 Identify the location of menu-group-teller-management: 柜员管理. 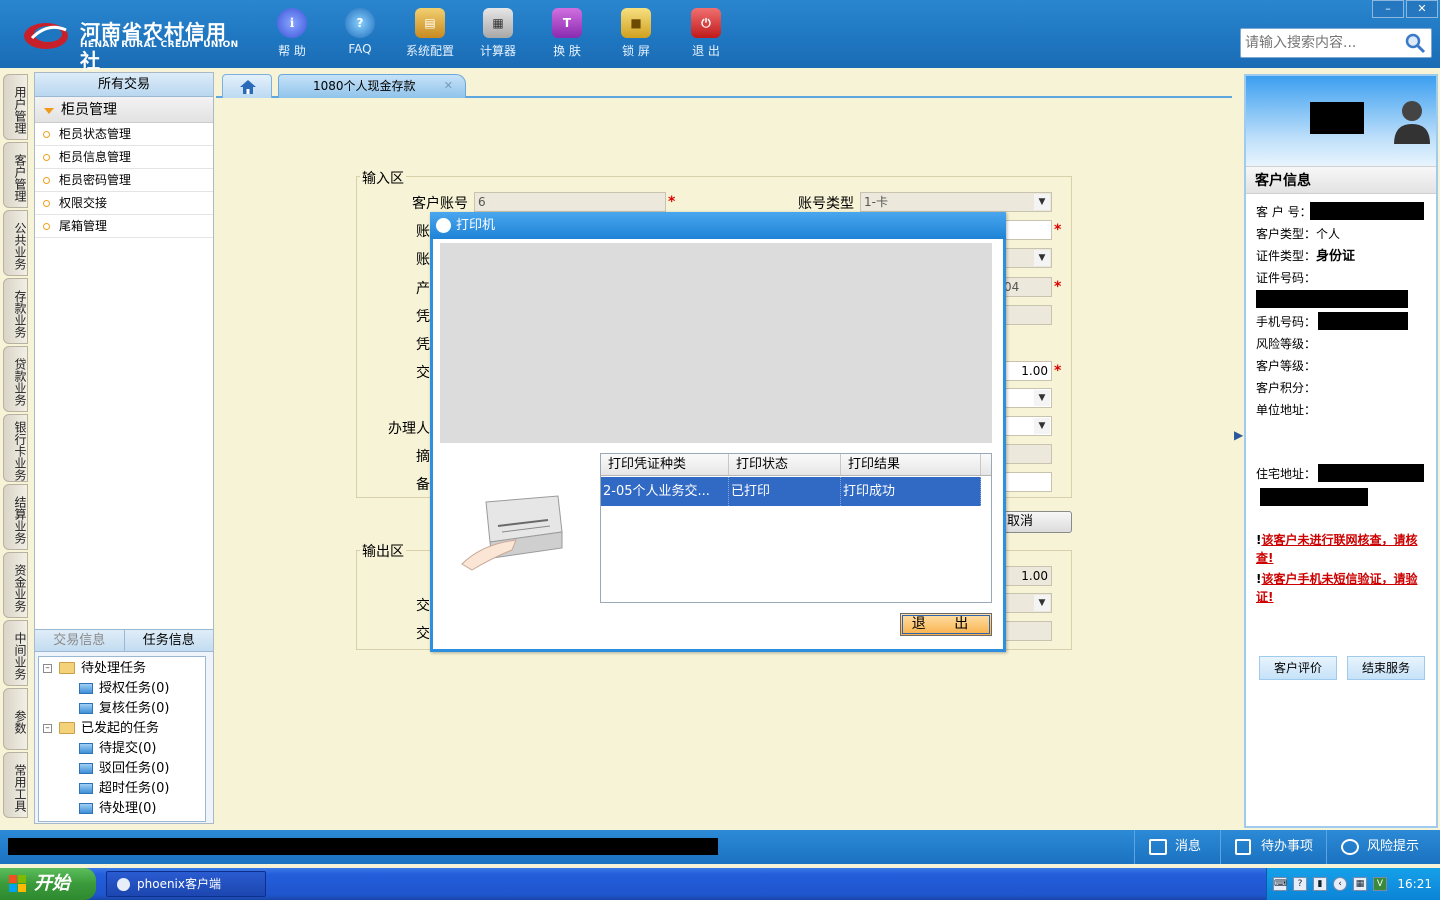
(124, 110).